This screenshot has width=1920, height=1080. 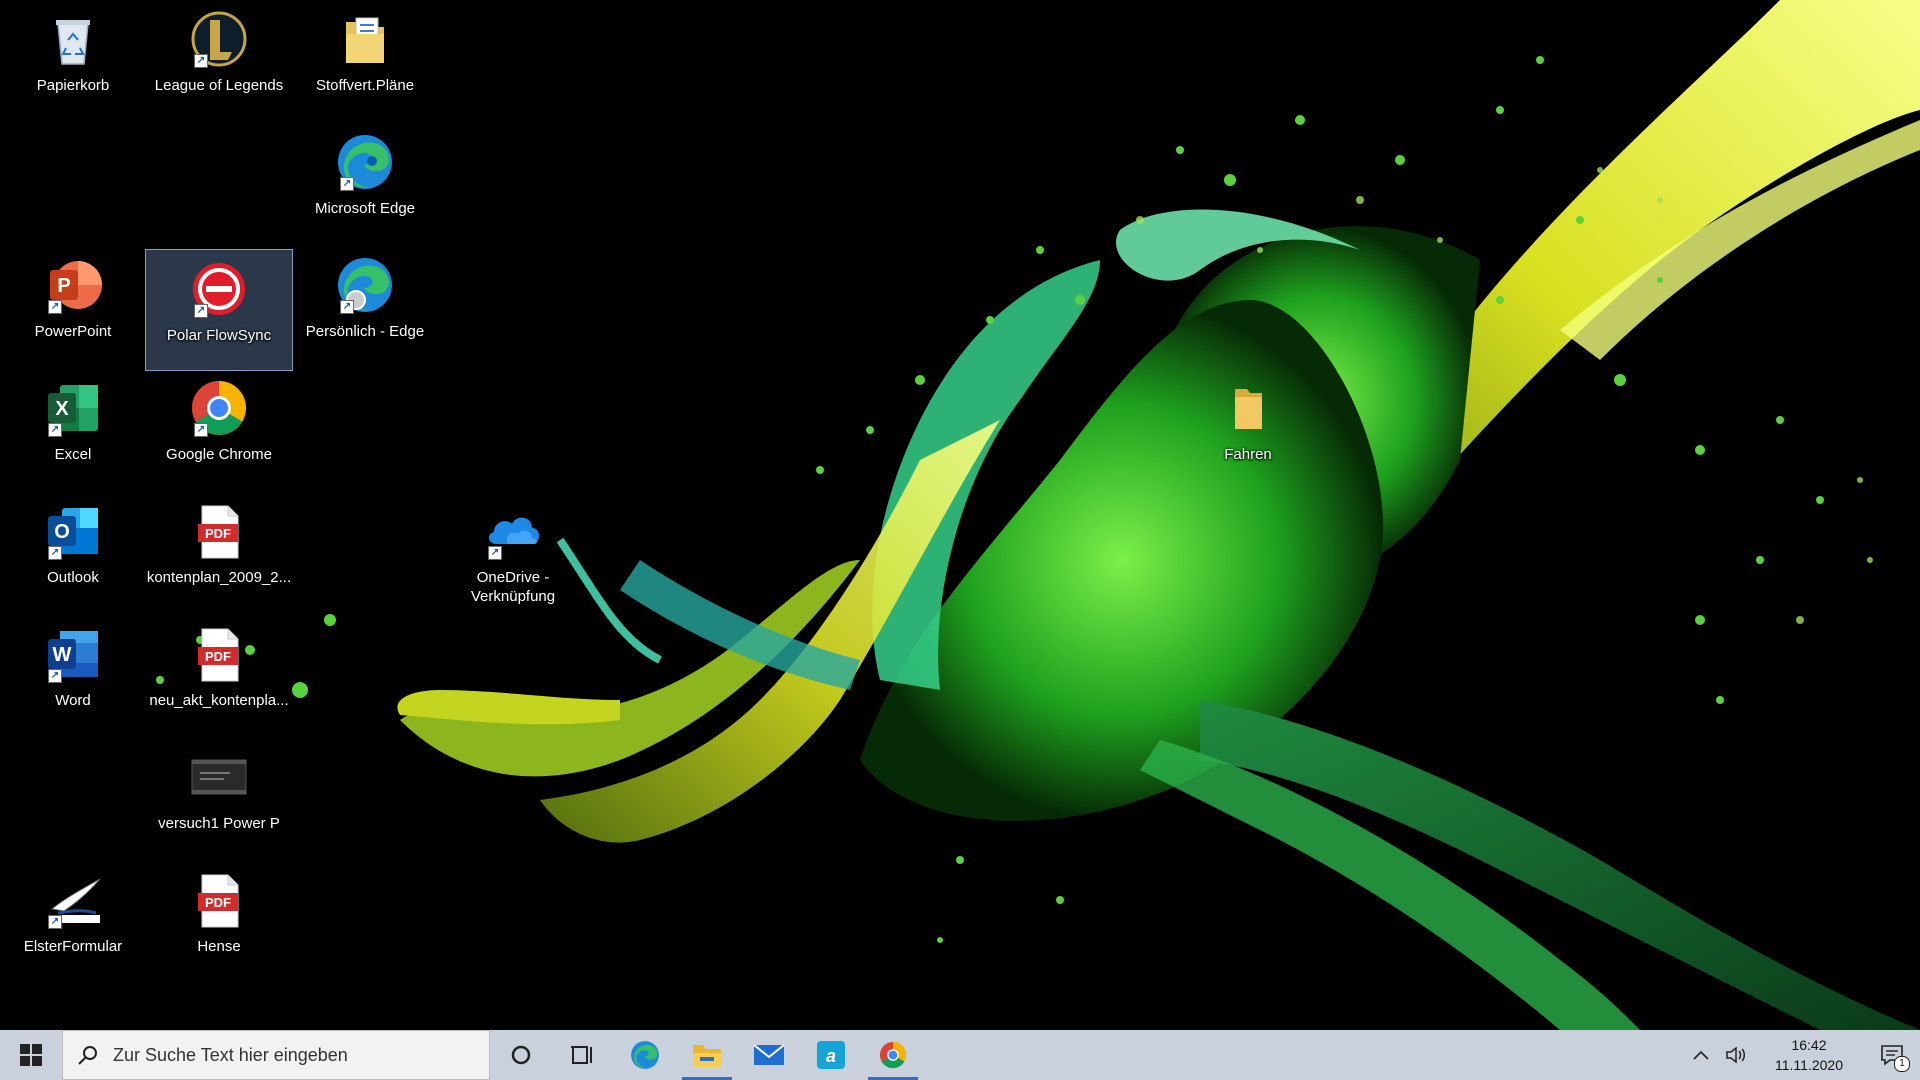 I want to click on folder-icon, so click(x=1248, y=408).